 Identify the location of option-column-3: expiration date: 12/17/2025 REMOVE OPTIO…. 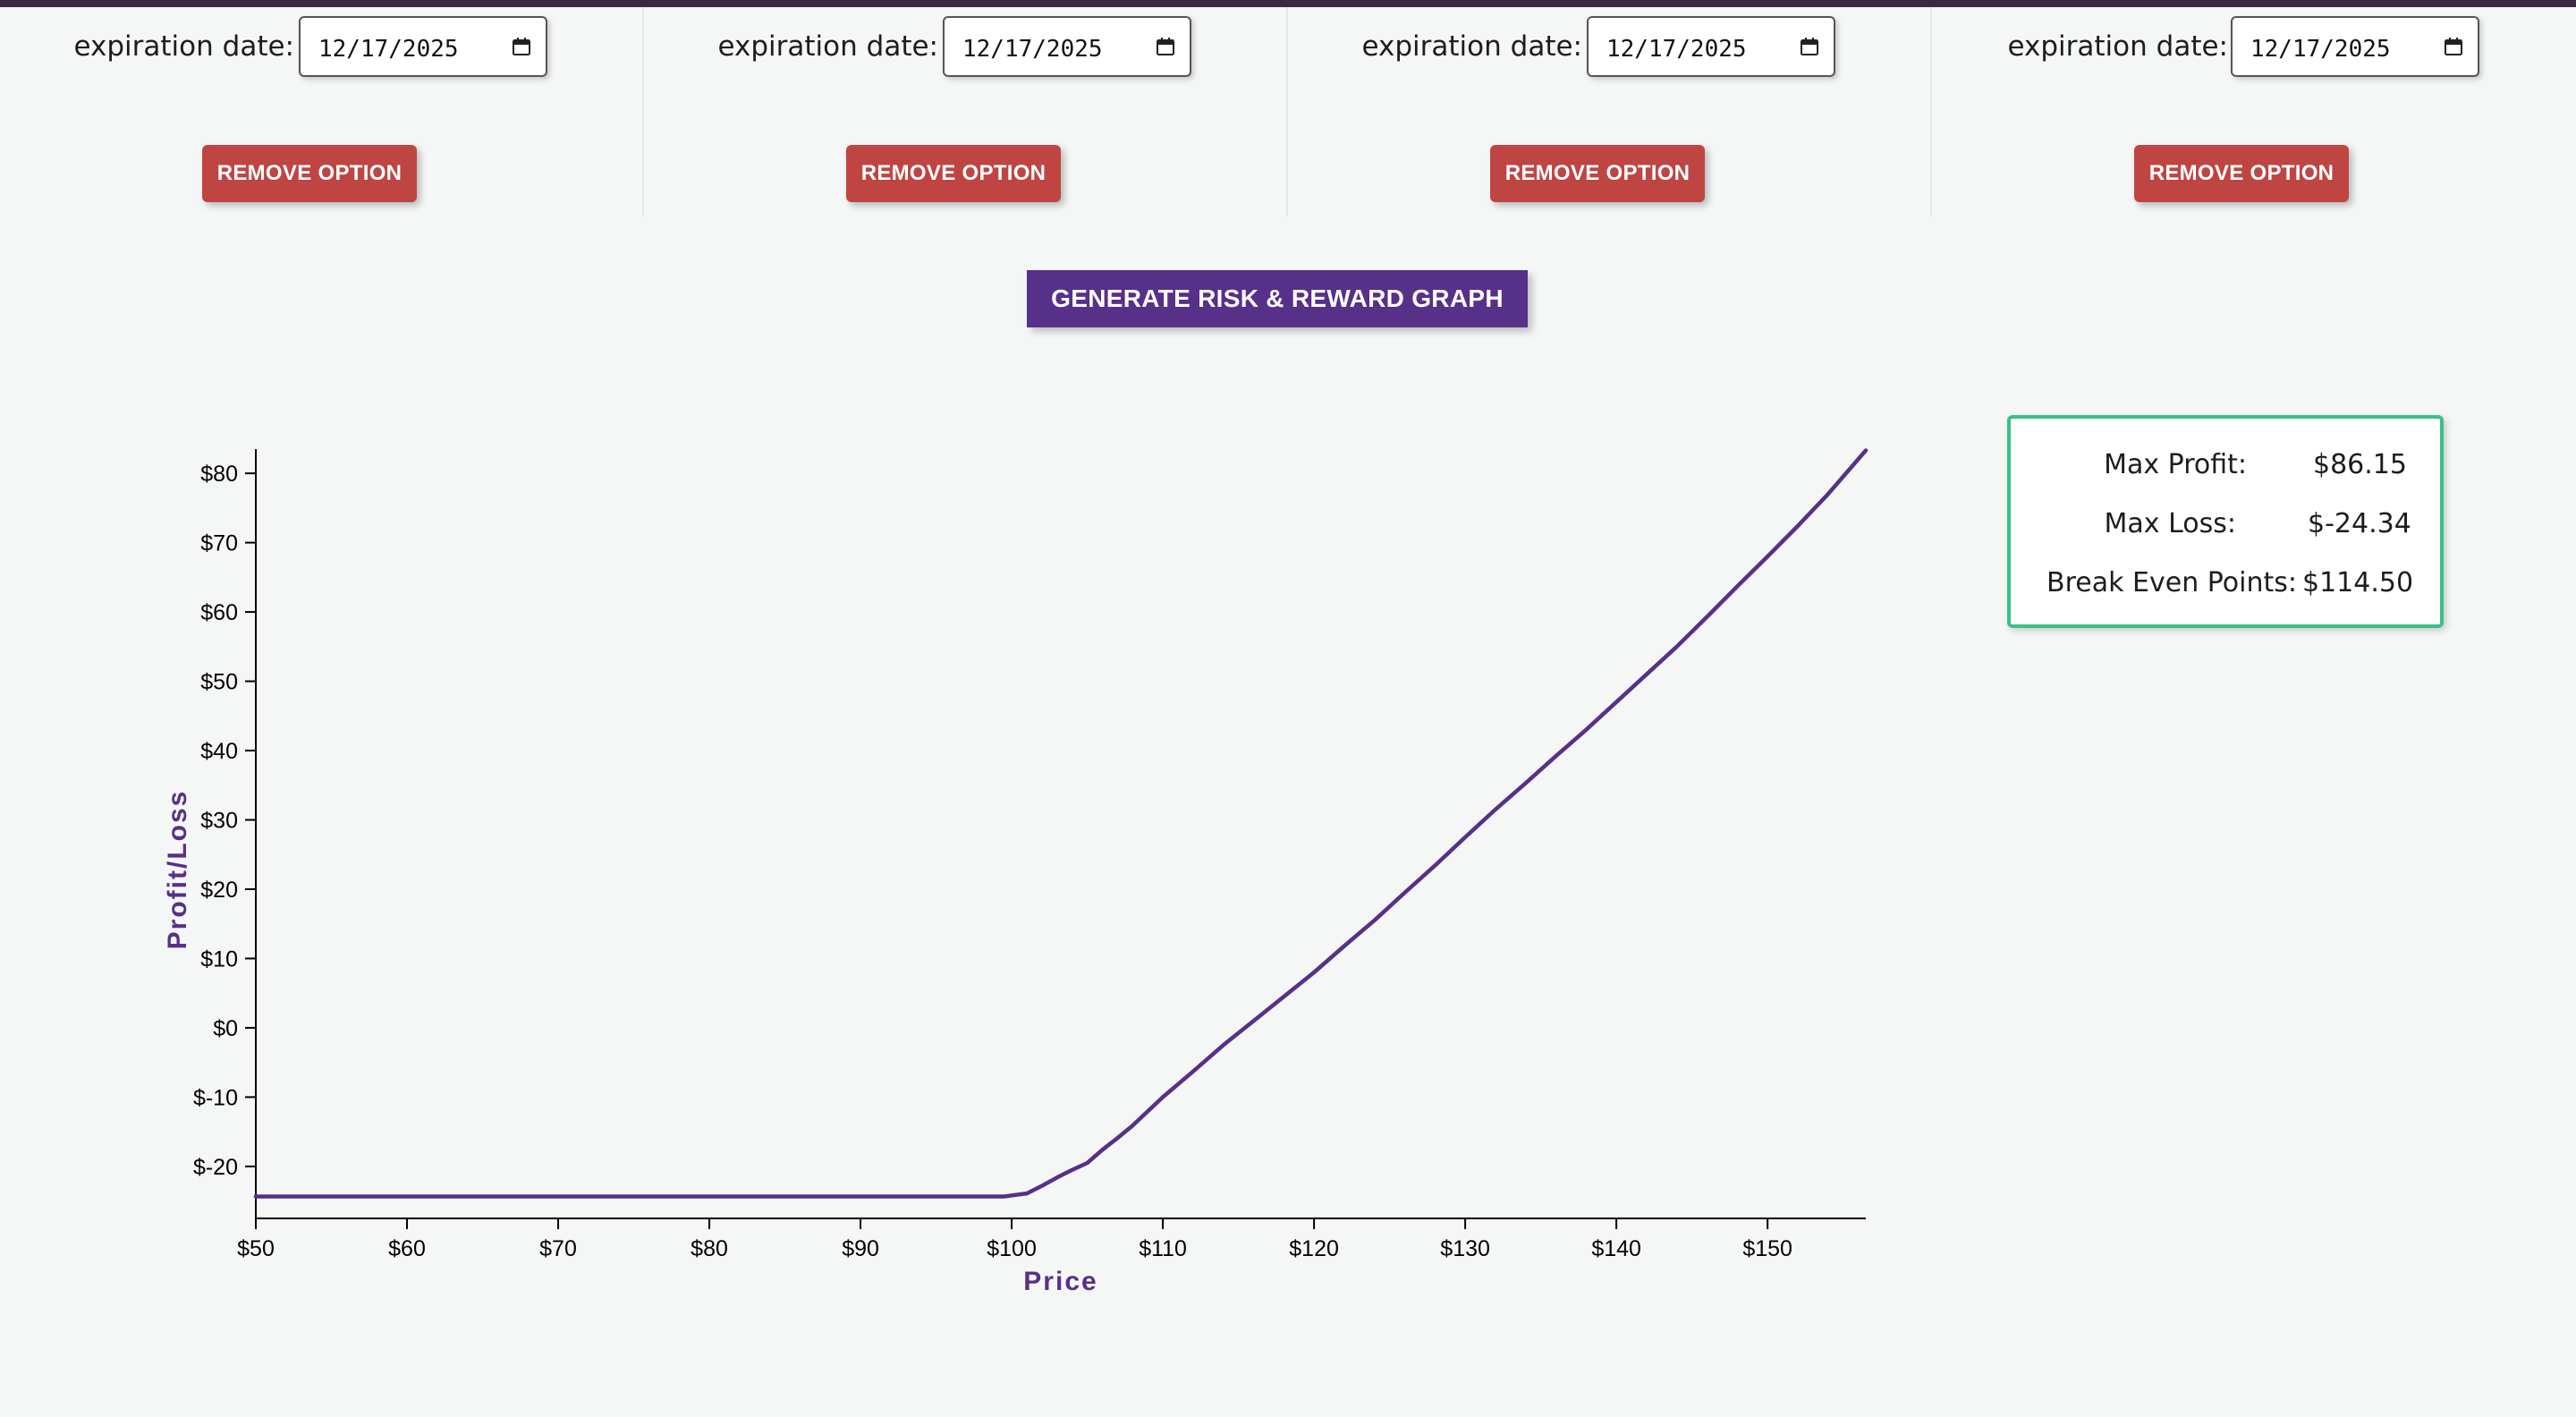
(1610, 112).